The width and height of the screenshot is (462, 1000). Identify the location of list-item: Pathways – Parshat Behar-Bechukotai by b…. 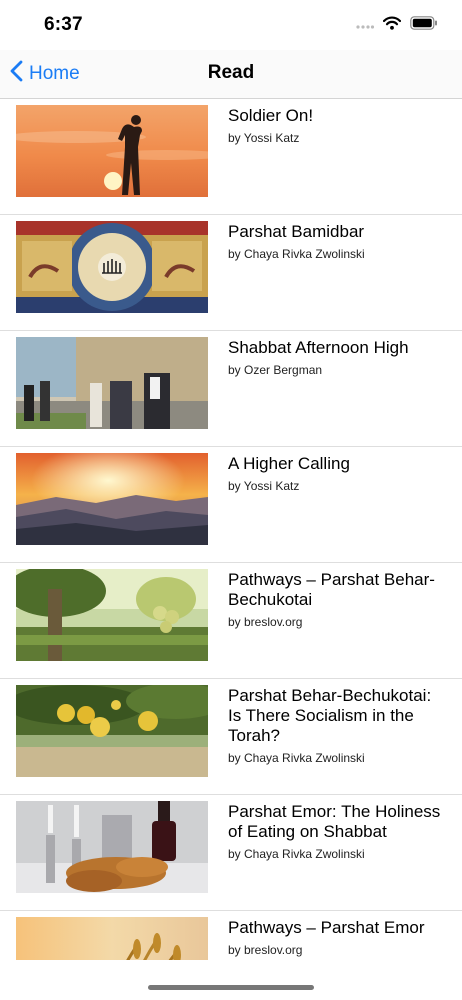
(231, 621).